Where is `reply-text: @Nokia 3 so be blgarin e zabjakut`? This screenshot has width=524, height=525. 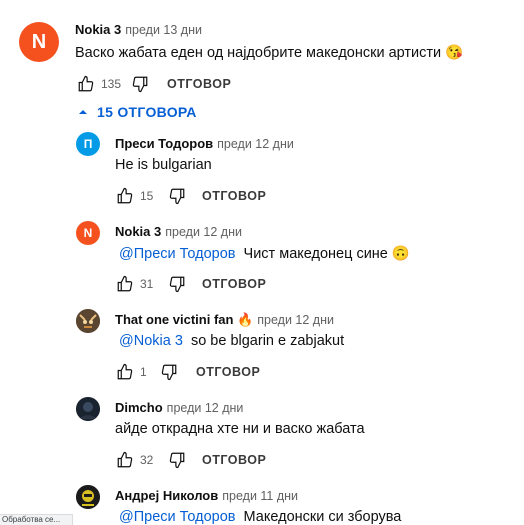
reply-text: @Nokia 3 so be blgarin e zabjakut is located at coordinates (231, 341).